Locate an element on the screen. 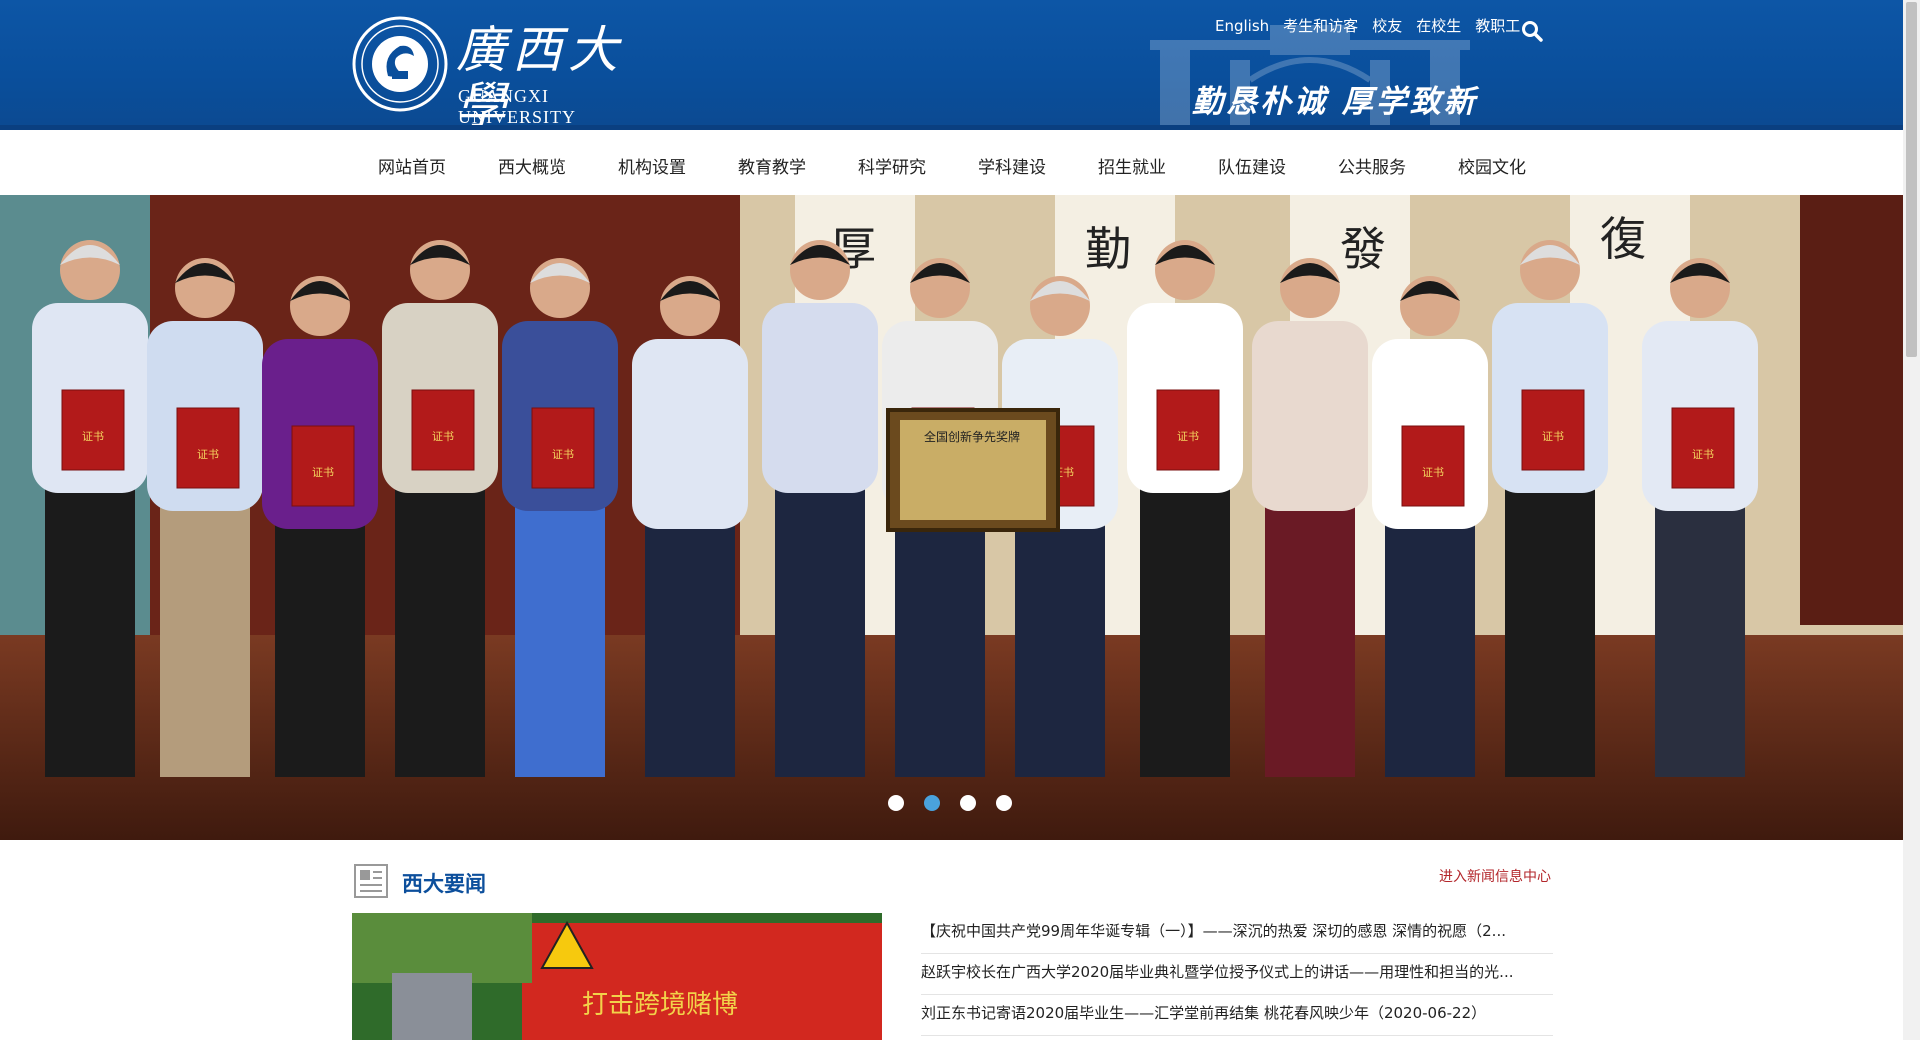  newspaper-icon is located at coordinates (371, 881).